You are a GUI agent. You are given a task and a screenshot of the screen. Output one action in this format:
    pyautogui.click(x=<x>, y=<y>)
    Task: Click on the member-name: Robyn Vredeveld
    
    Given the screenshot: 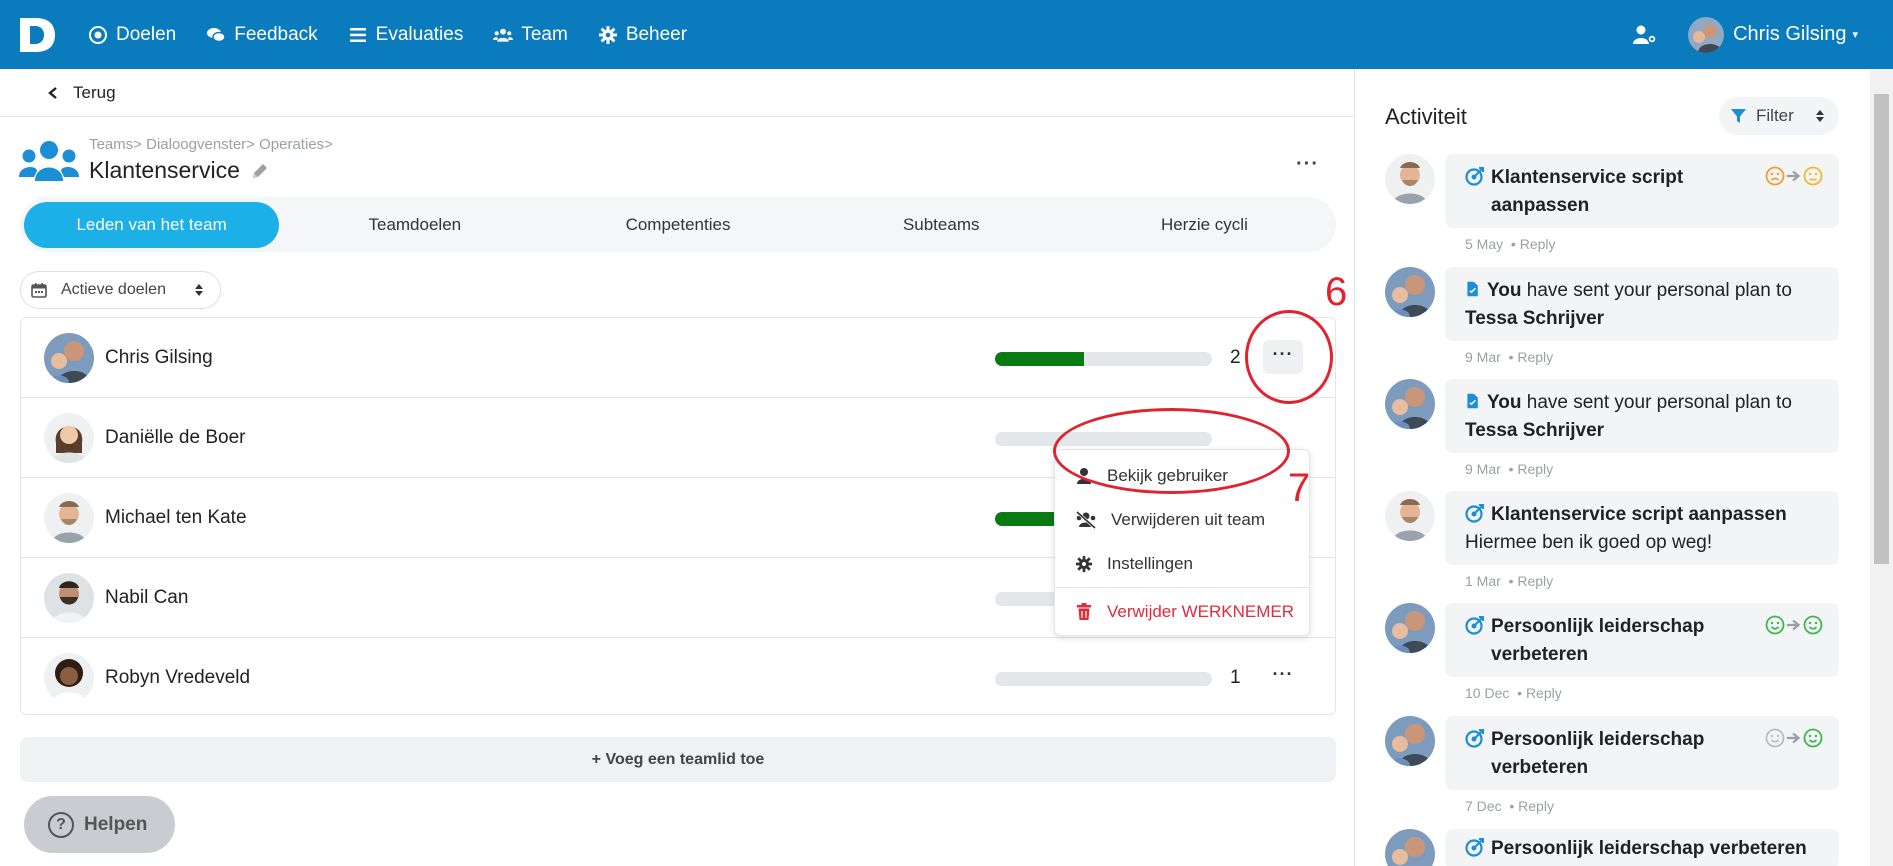 What is the action you would take?
    pyautogui.click(x=177, y=678)
    